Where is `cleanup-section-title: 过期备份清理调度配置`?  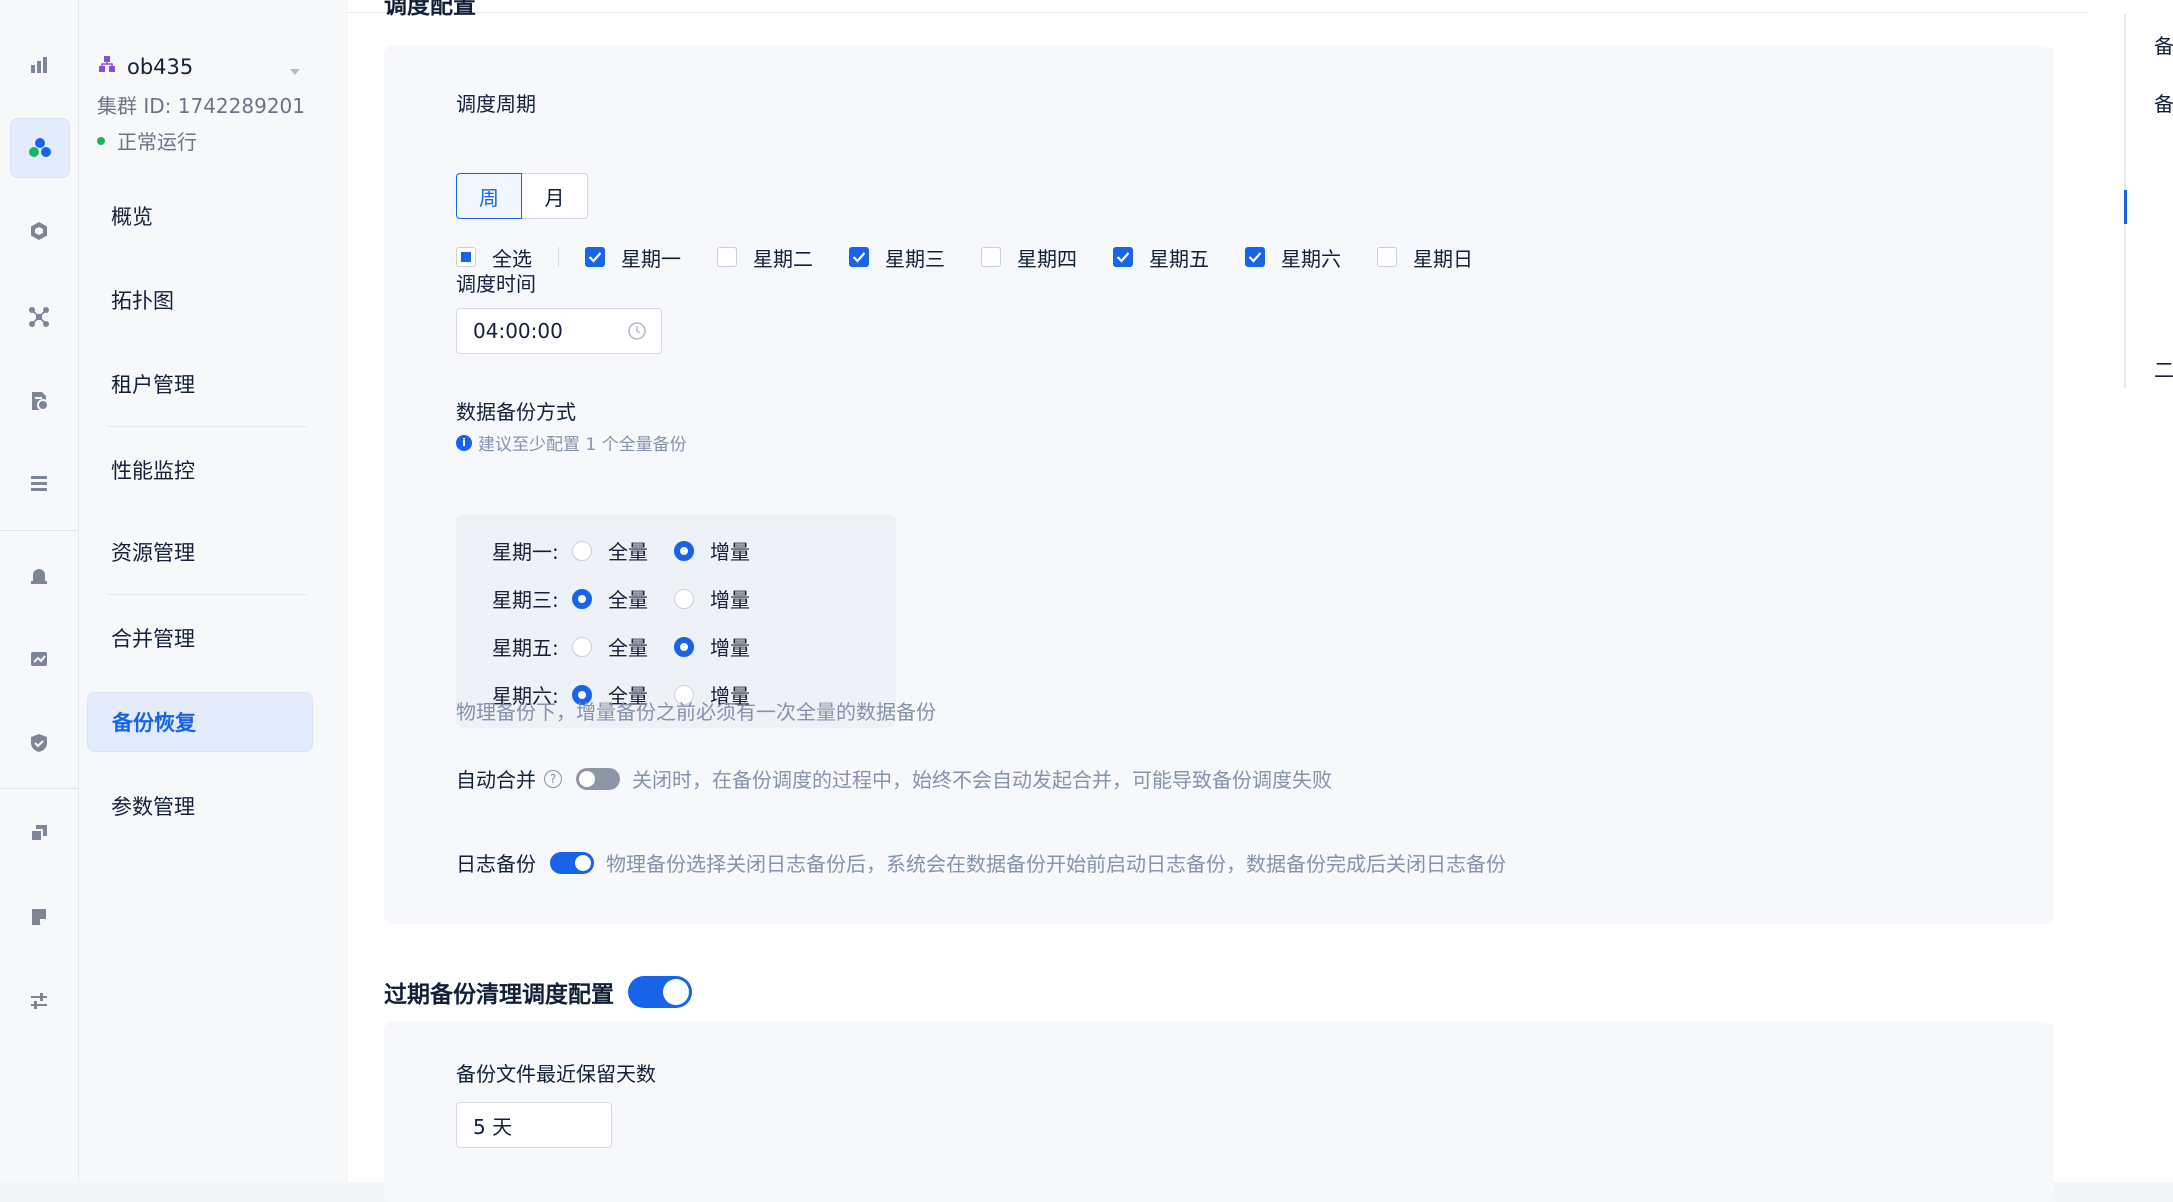
cleanup-section-title: 过期备份清理调度配置 is located at coordinates (544, 992).